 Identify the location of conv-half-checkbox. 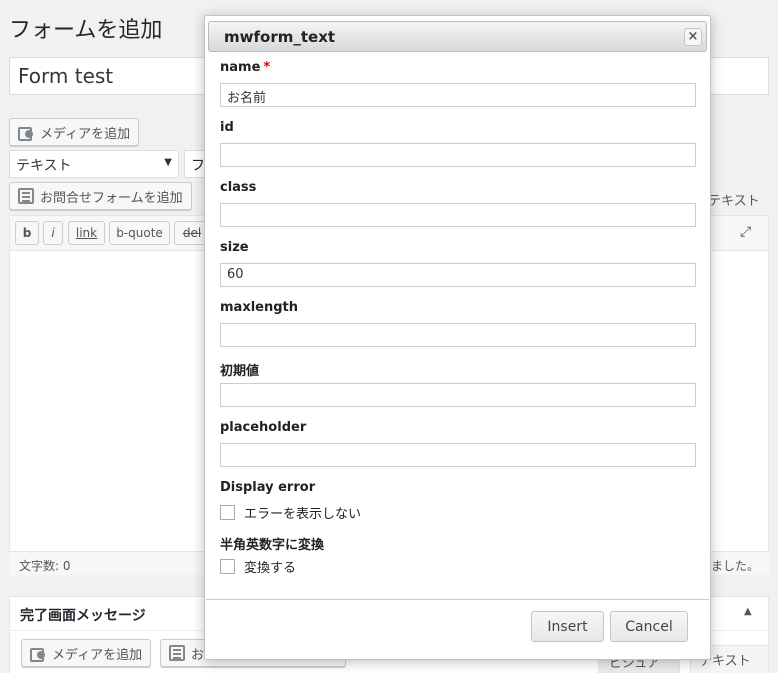
(227, 566).